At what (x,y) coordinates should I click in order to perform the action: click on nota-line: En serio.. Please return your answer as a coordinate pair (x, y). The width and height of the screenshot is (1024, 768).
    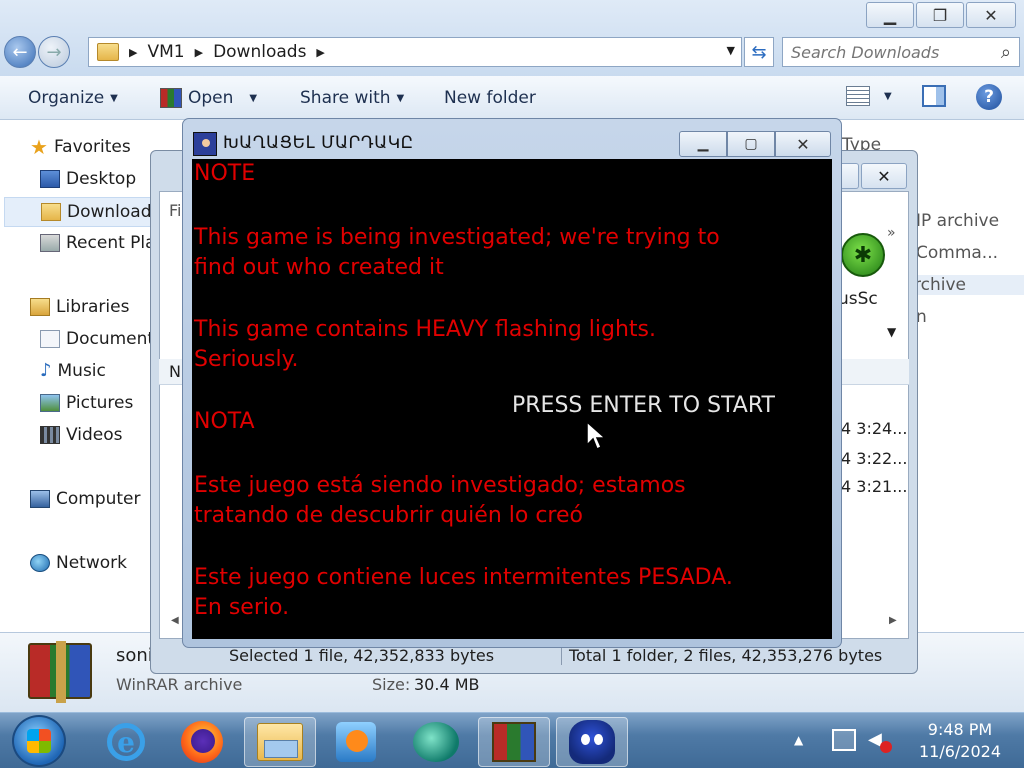
    Looking at the image, I should click on (242, 607).